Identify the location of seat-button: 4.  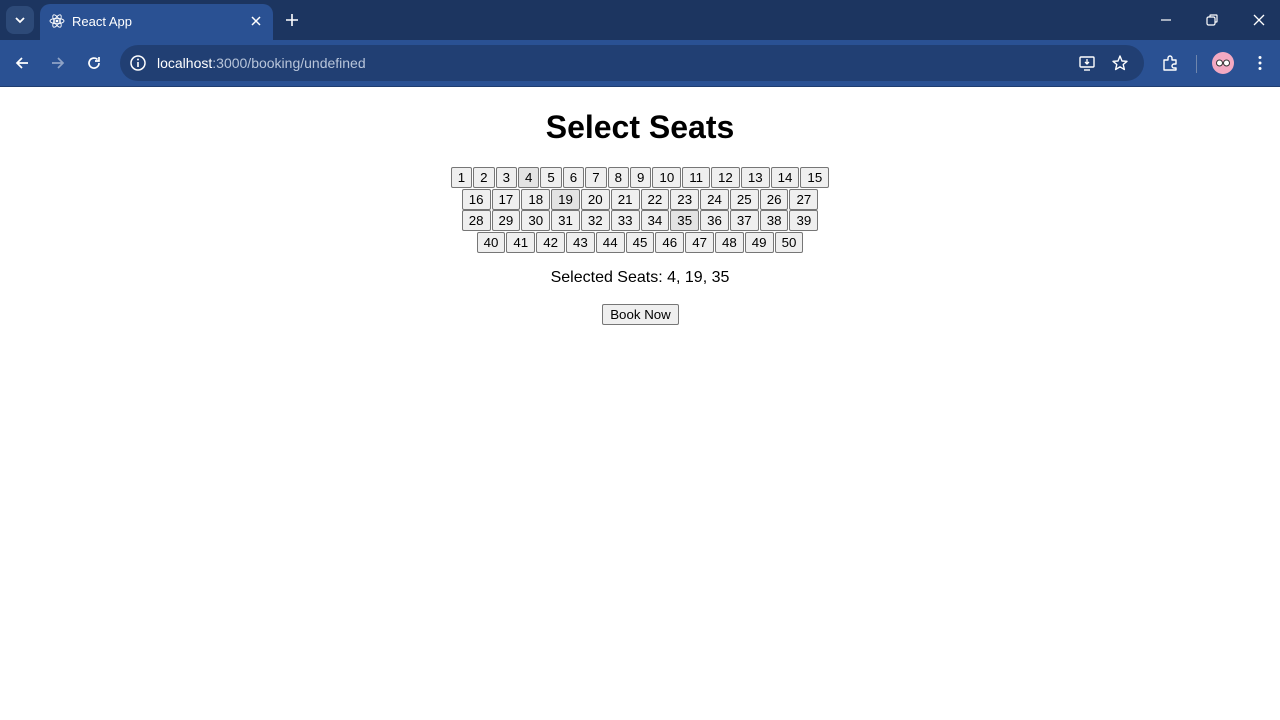
(528, 177).